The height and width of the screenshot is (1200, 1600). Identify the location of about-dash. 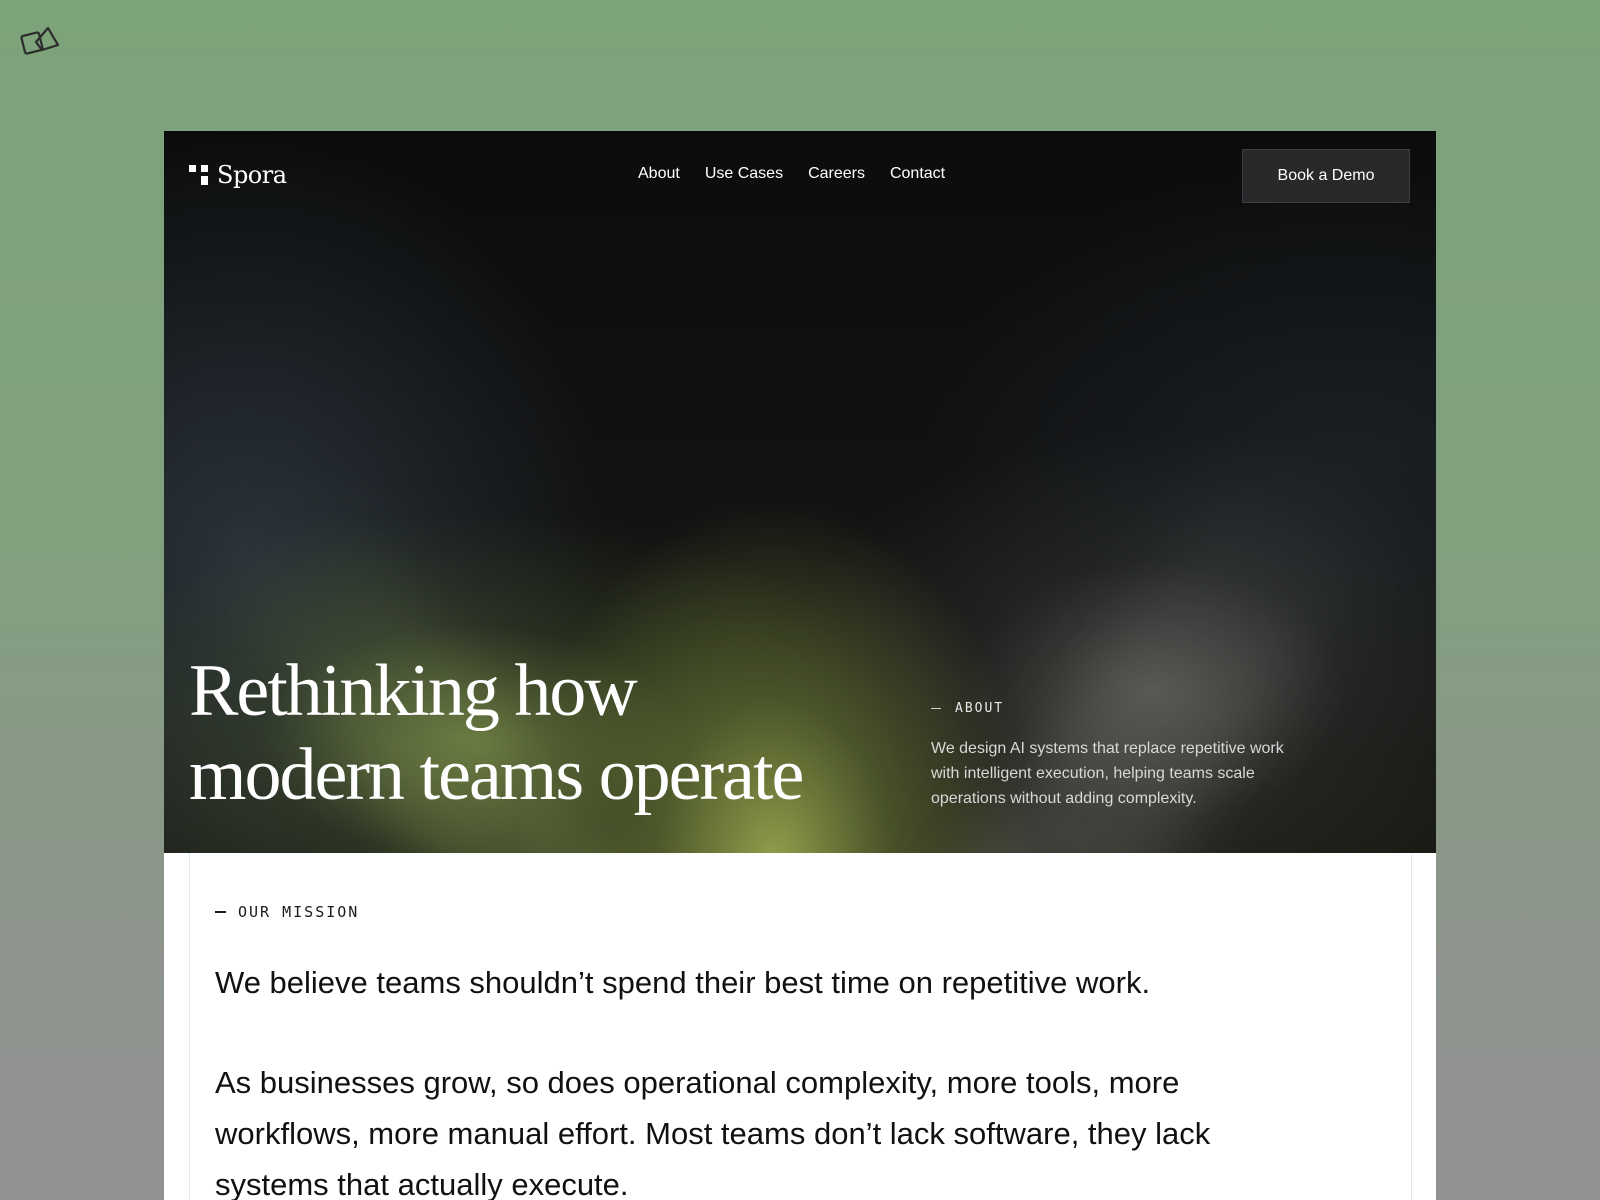
(936, 708).